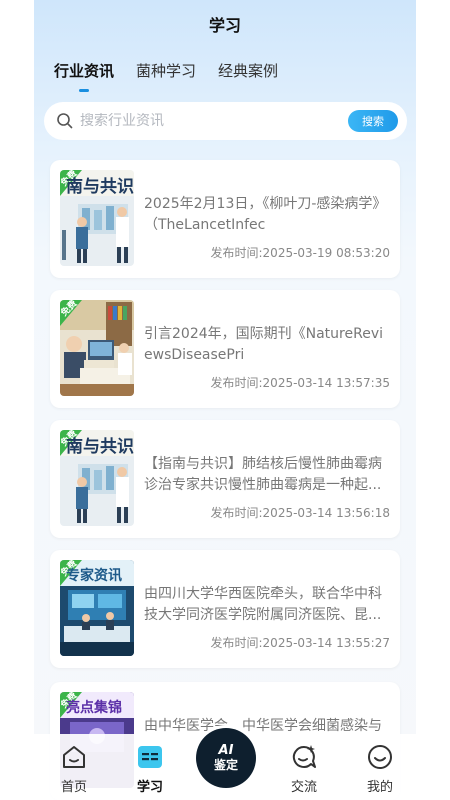 The height and width of the screenshot is (800, 450). I want to click on tab-industry-news: 行业资讯, so click(84, 76).